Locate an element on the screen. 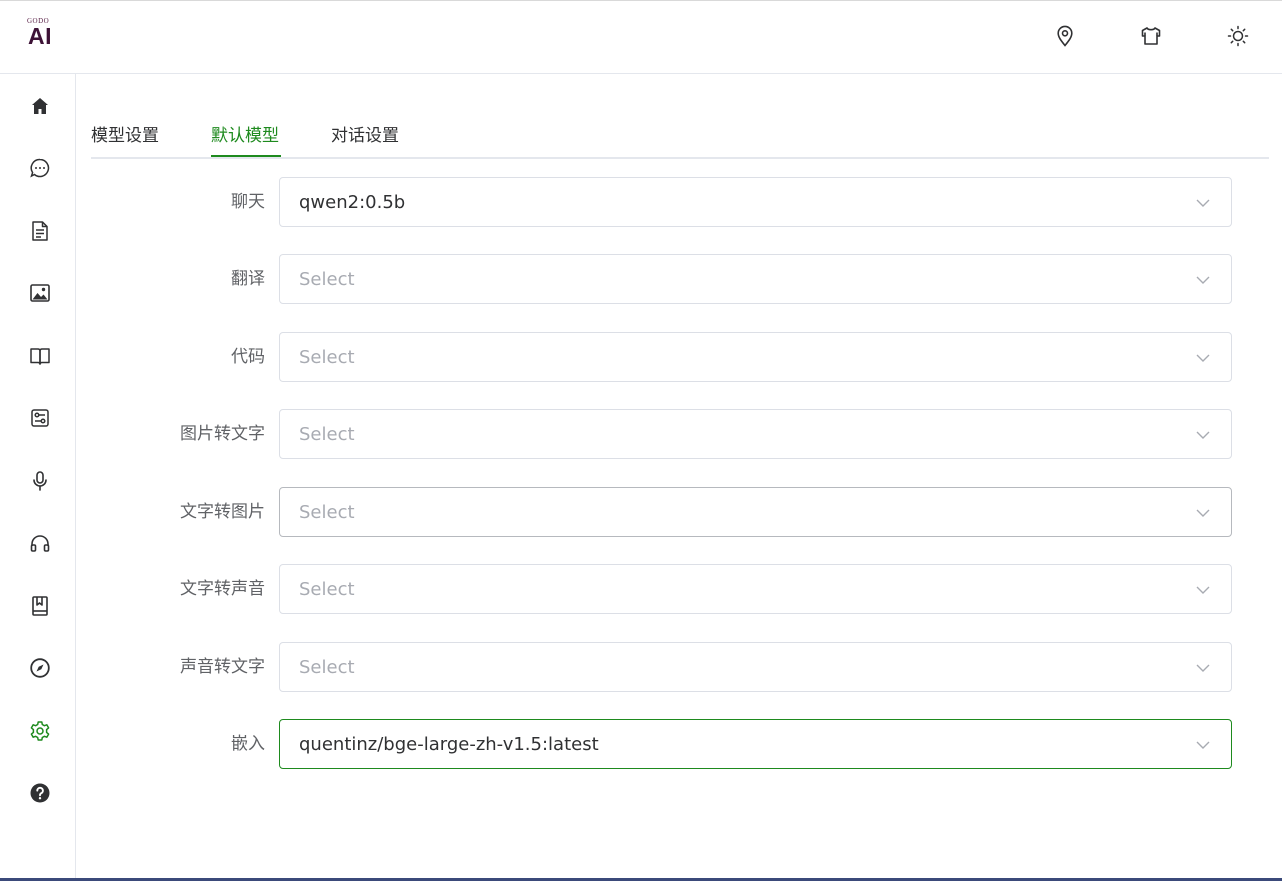  field-label-chat: 聊天 is located at coordinates (248, 202).